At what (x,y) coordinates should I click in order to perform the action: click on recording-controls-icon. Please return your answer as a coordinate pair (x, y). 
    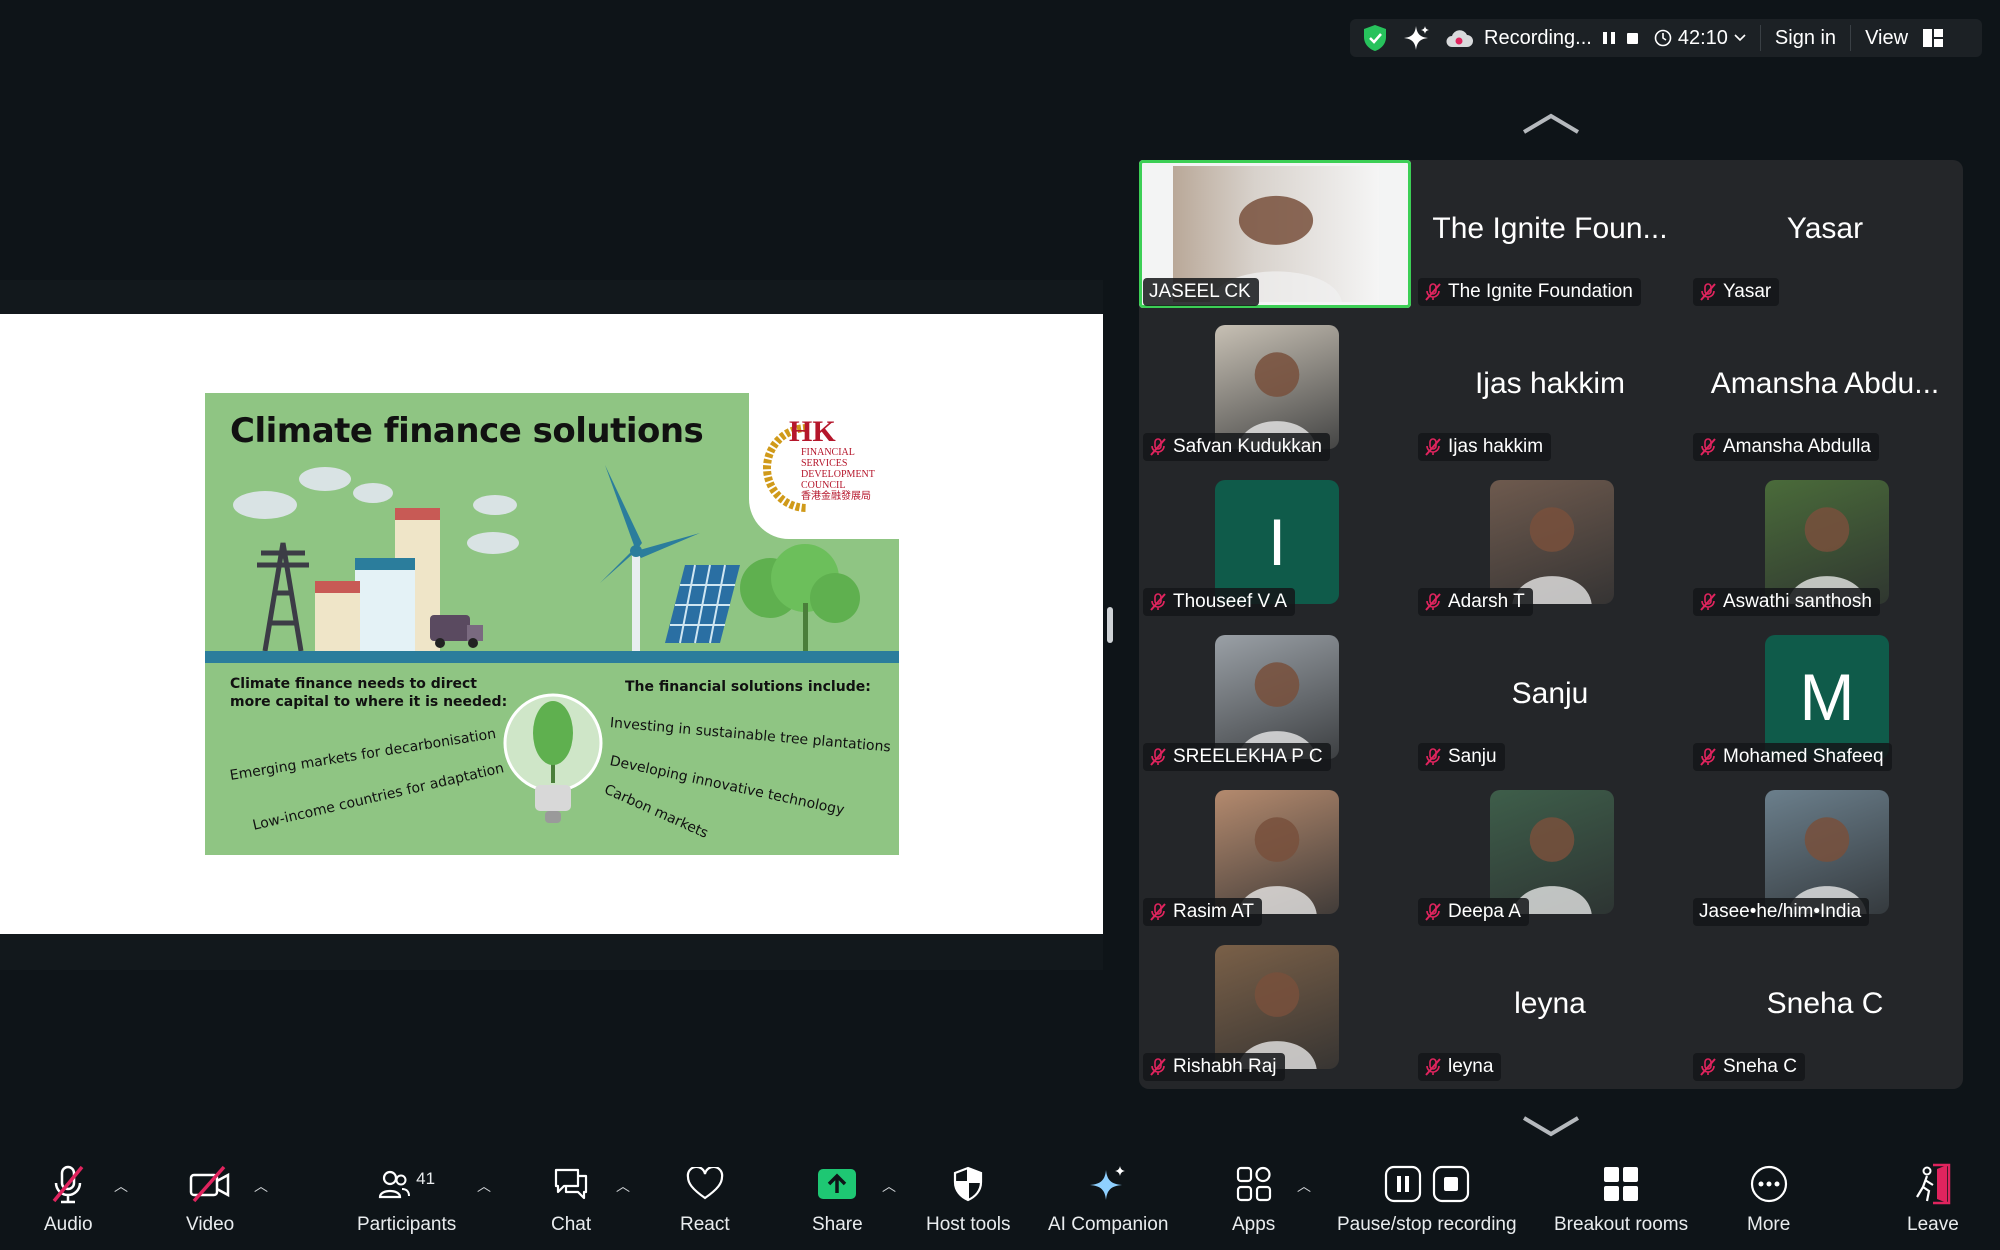
    Looking at the image, I should click on (1427, 1184).